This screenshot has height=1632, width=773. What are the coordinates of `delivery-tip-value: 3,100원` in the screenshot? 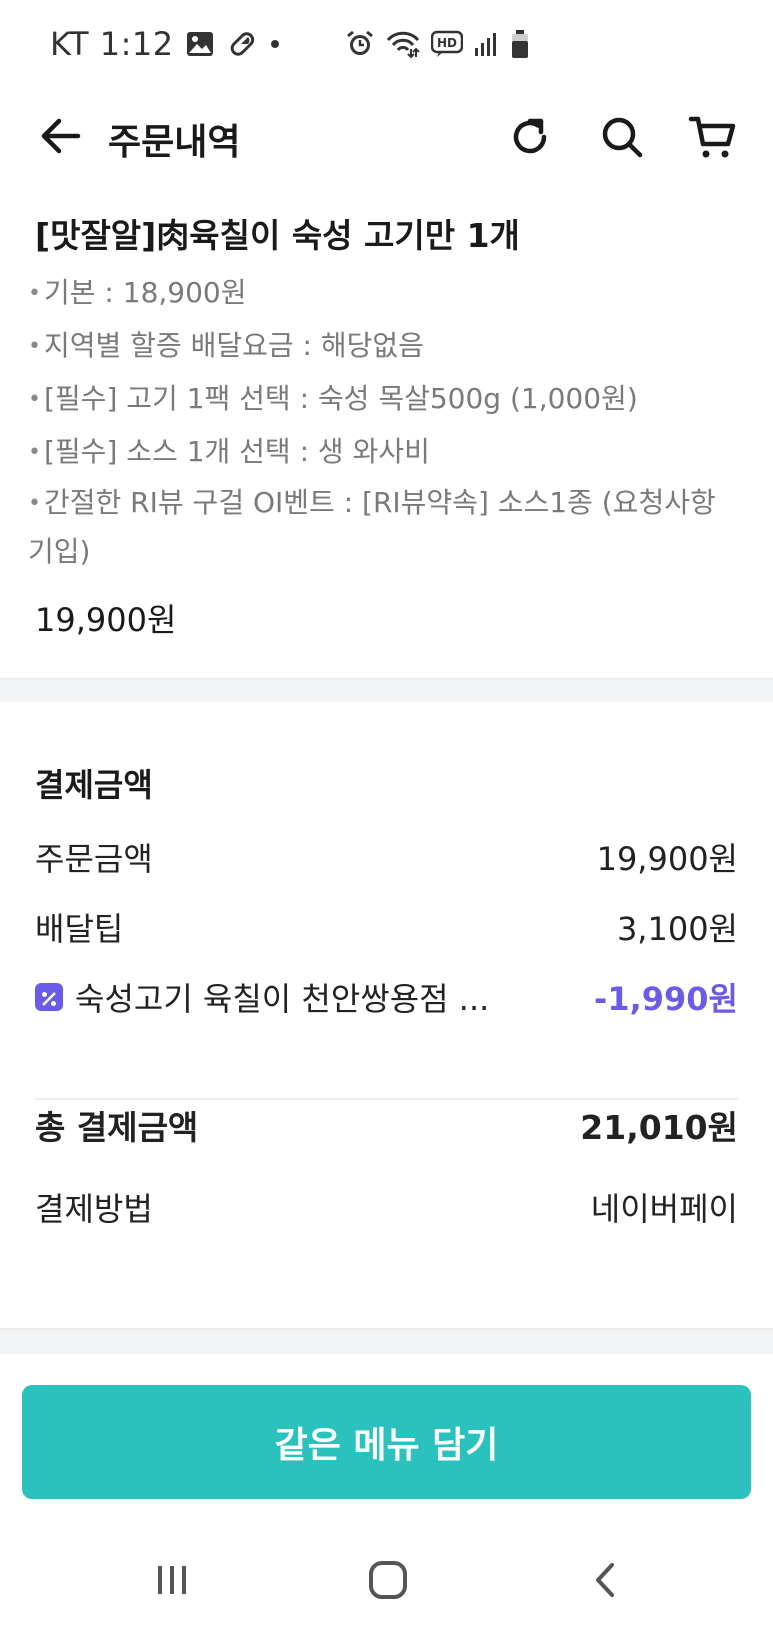 It's located at (677, 929).